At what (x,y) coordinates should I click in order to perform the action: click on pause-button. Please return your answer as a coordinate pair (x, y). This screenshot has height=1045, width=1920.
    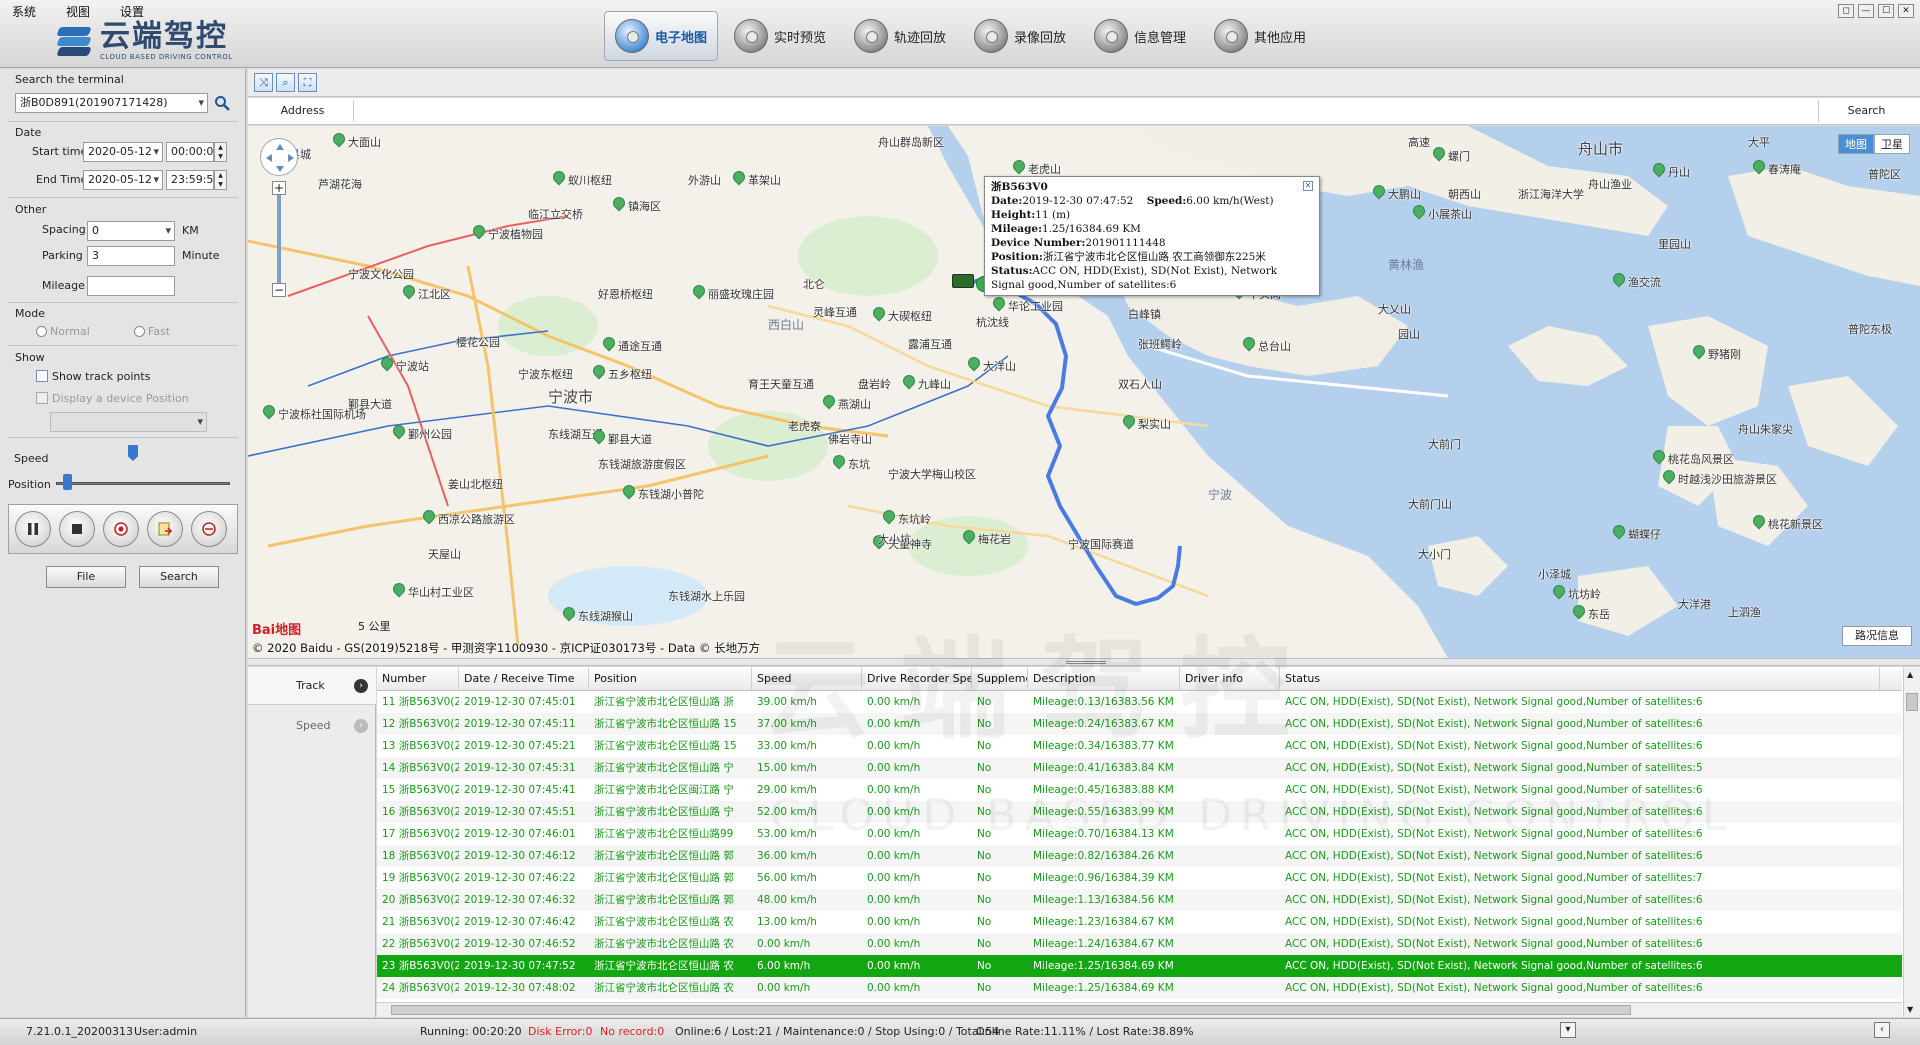
    Looking at the image, I should click on (33, 529).